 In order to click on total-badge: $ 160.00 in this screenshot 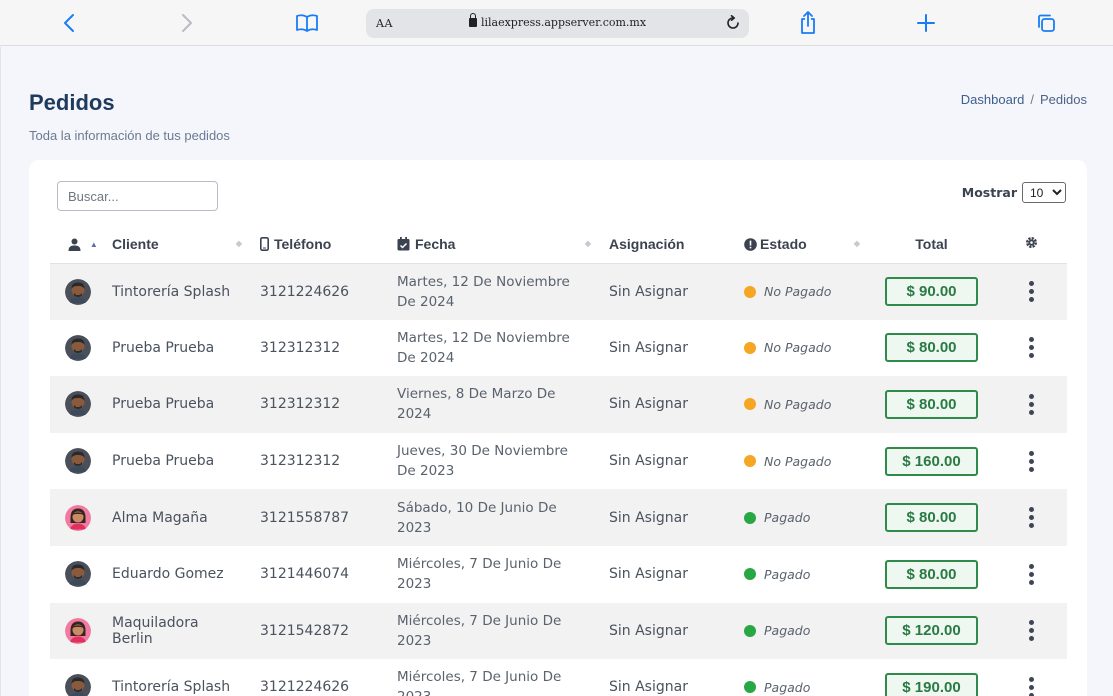, I will do `click(931, 461)`.